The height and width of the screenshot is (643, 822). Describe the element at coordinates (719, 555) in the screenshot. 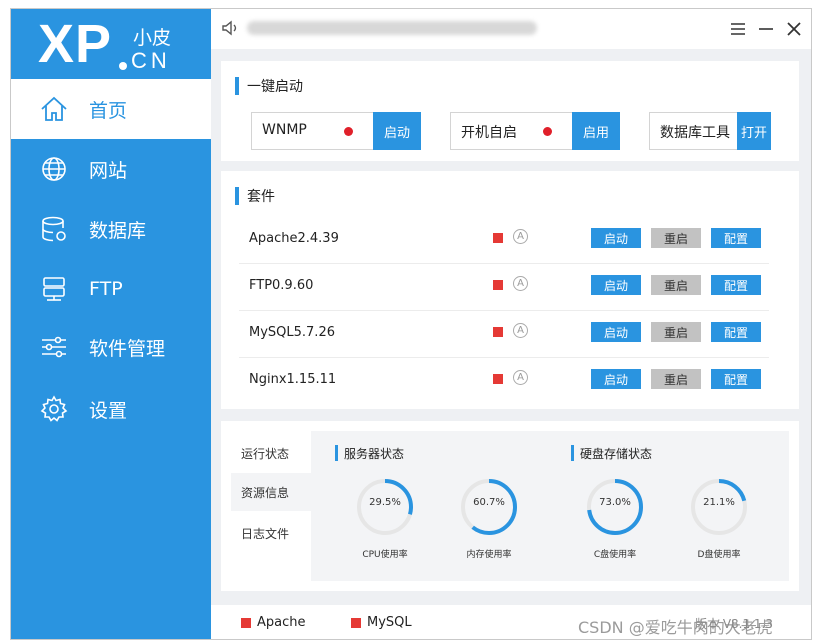

I see `d-drive-usage-label: D盘使用率` at that location.